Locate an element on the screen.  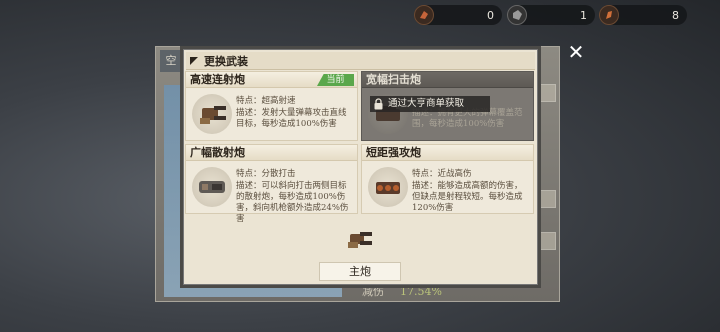
selected-weapon-icon is located at coordinates (360, 240).